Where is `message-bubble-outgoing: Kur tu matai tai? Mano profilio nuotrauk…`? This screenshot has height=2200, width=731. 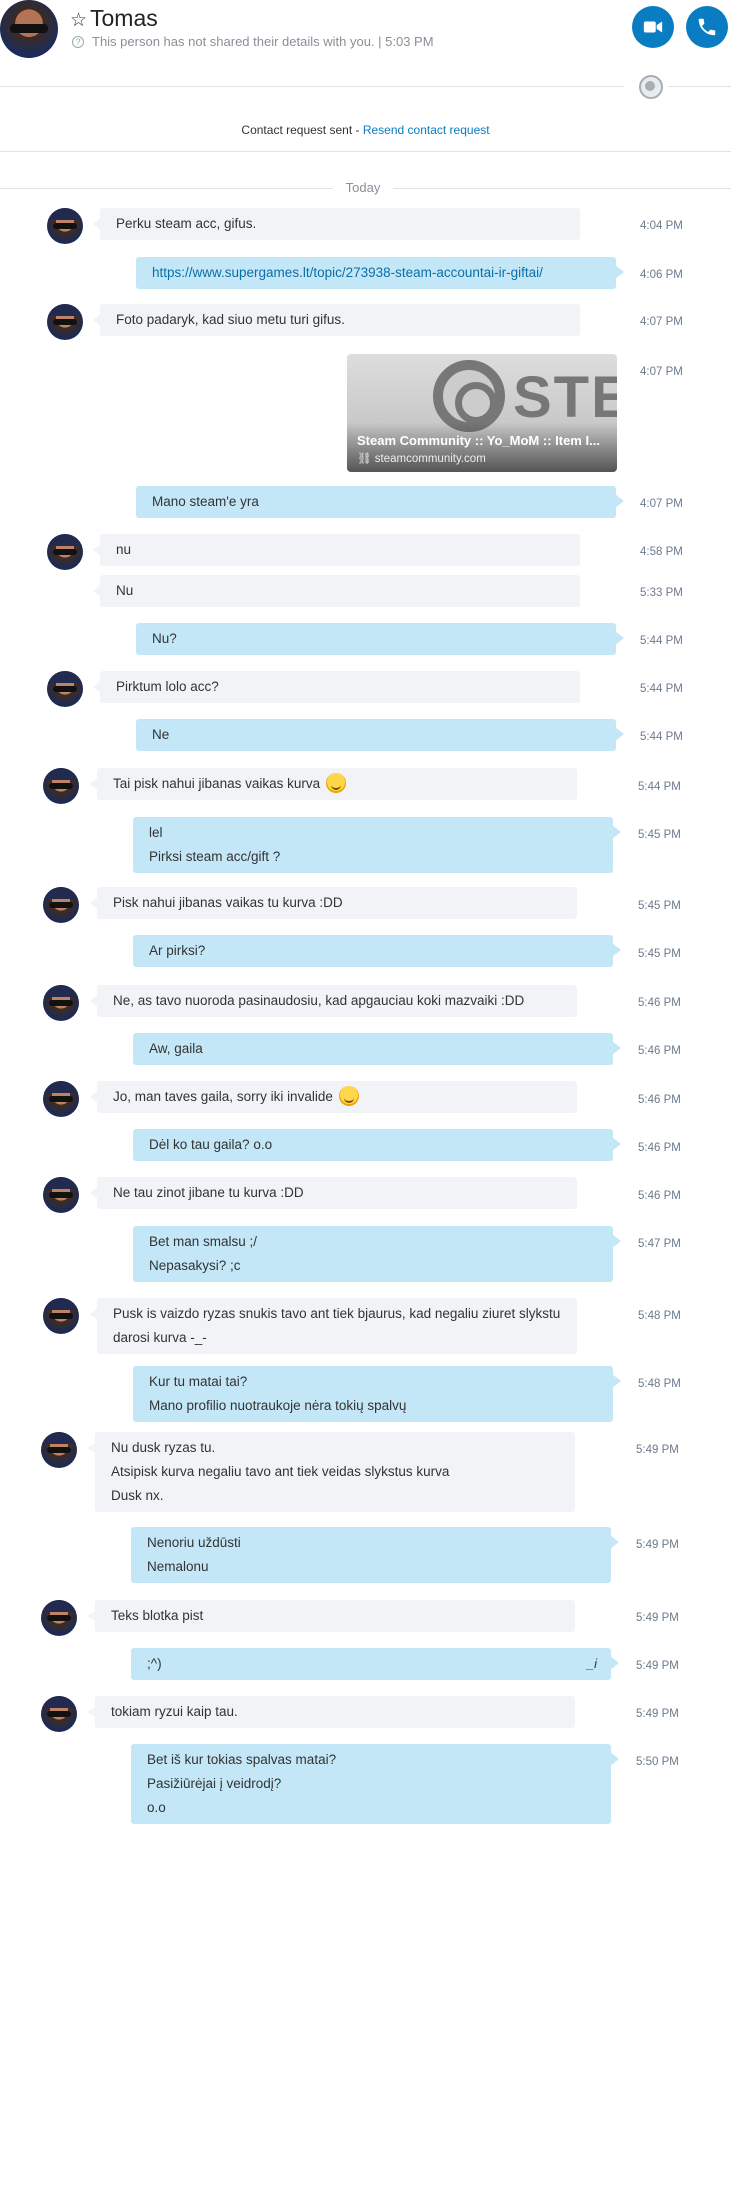
message-bubble-outgoing: Kur tu matai tai? Mano profilio nuotrauk… is located at coordinates (377, 1394).